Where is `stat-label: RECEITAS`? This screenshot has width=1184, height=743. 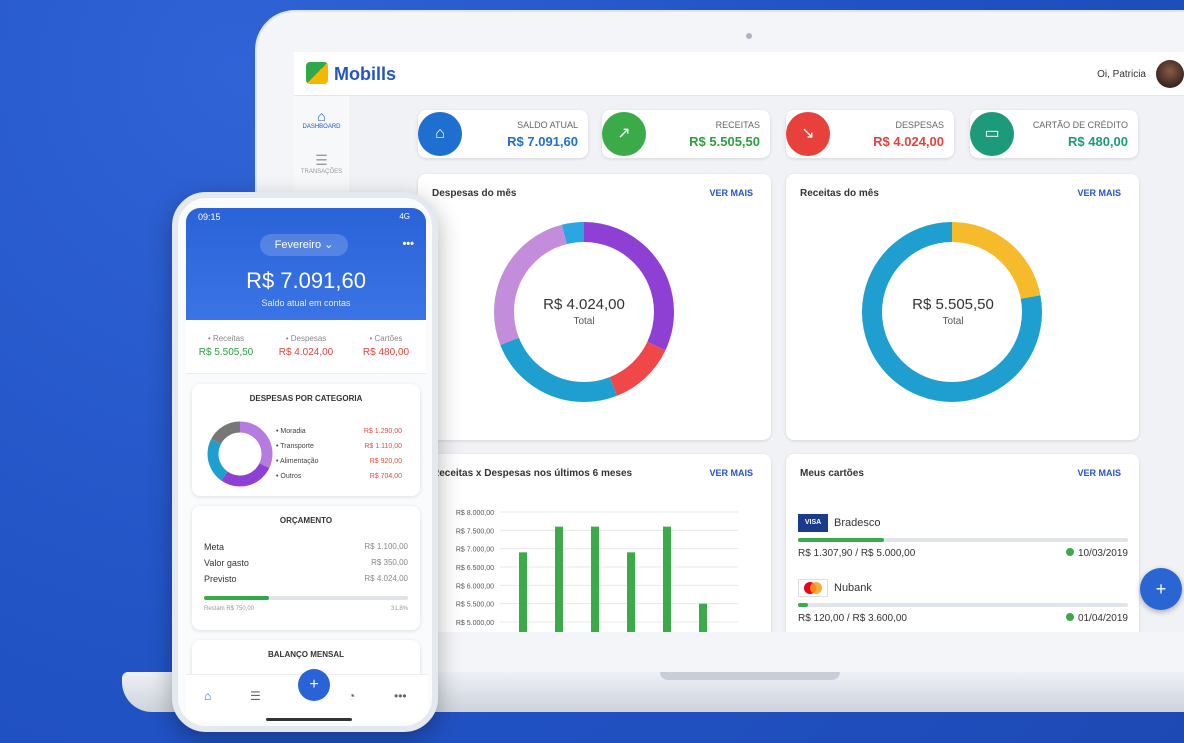
stat-label: RECEITAS is located at coordinates (737, 125).